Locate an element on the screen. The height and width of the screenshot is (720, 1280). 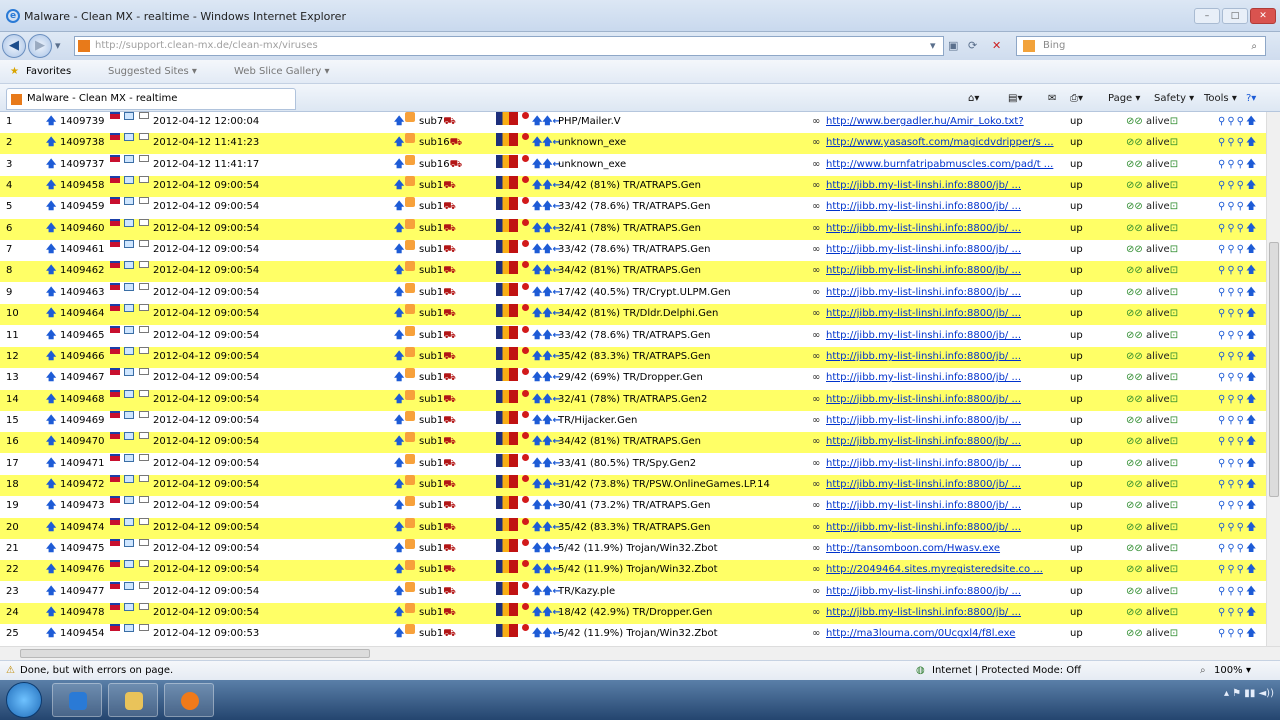
forward-button: ▶ is located at coordinates (40, 46).